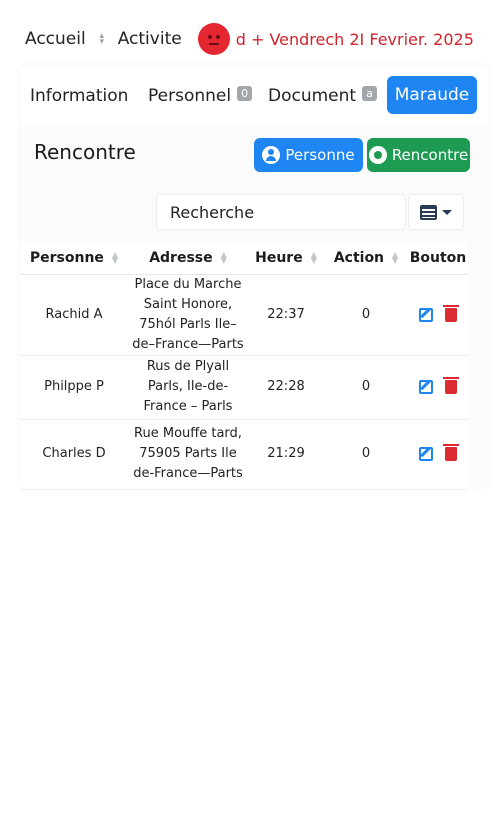  I want to click on cell-personne: Rachid A, so click(74, 315).